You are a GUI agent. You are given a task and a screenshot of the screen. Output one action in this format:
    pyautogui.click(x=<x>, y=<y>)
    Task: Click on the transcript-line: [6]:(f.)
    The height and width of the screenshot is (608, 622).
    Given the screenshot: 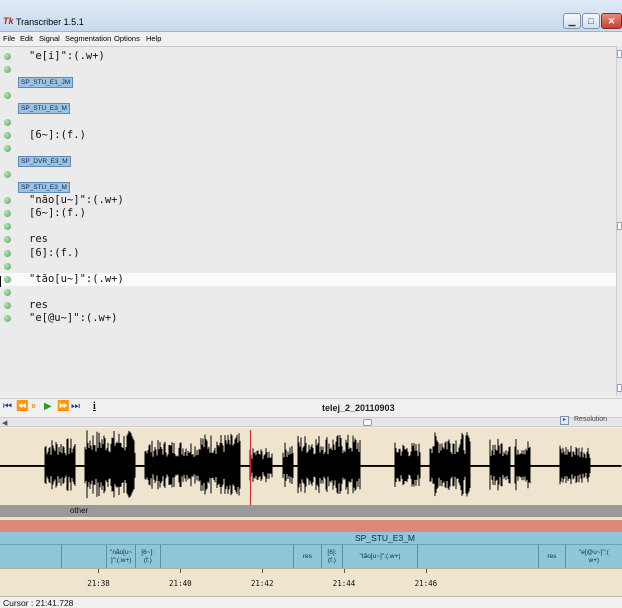 What is the action you would take?
    pyautogui.click(x=308, y=253)
    